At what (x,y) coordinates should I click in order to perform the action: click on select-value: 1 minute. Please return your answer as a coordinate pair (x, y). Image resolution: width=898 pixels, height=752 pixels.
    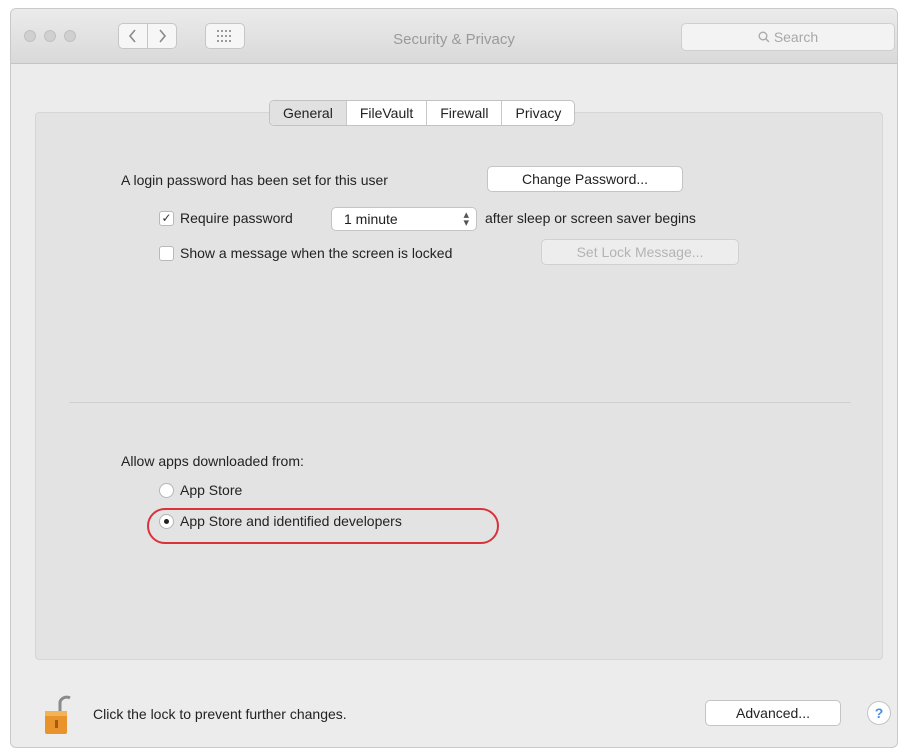
    Looking at the image, I should click on (371, 219).